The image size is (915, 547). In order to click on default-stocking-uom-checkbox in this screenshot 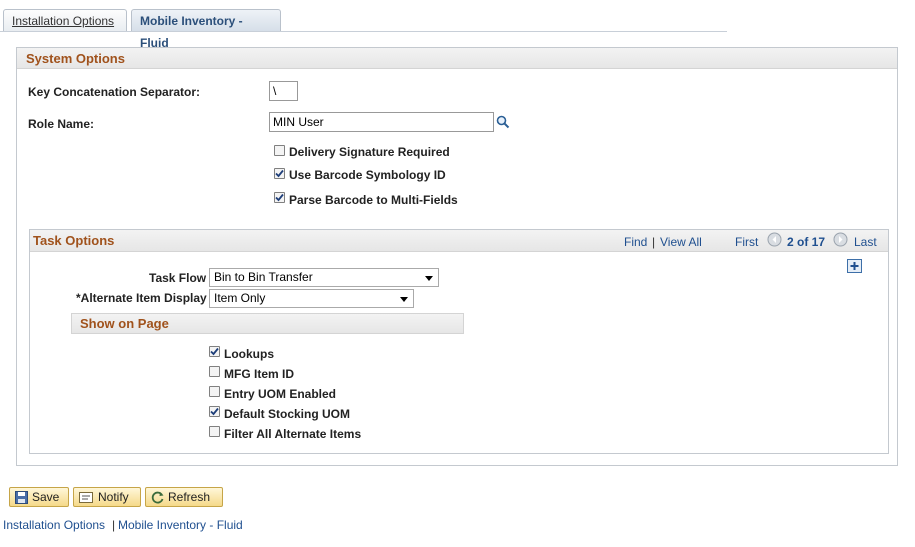, I will do `click(214, 411)`.